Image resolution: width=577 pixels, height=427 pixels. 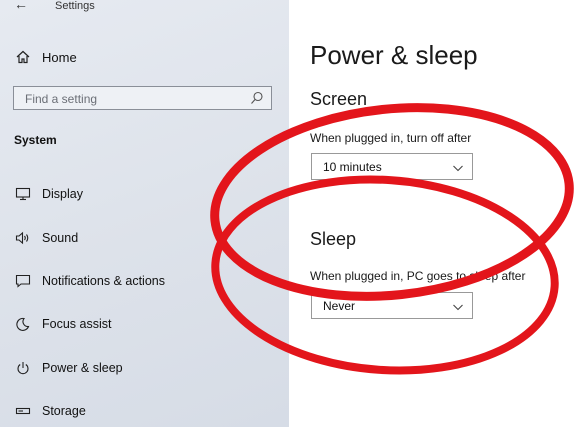 I want to click on sidebar-item-storage: Storage, so click(x=50, y=411).